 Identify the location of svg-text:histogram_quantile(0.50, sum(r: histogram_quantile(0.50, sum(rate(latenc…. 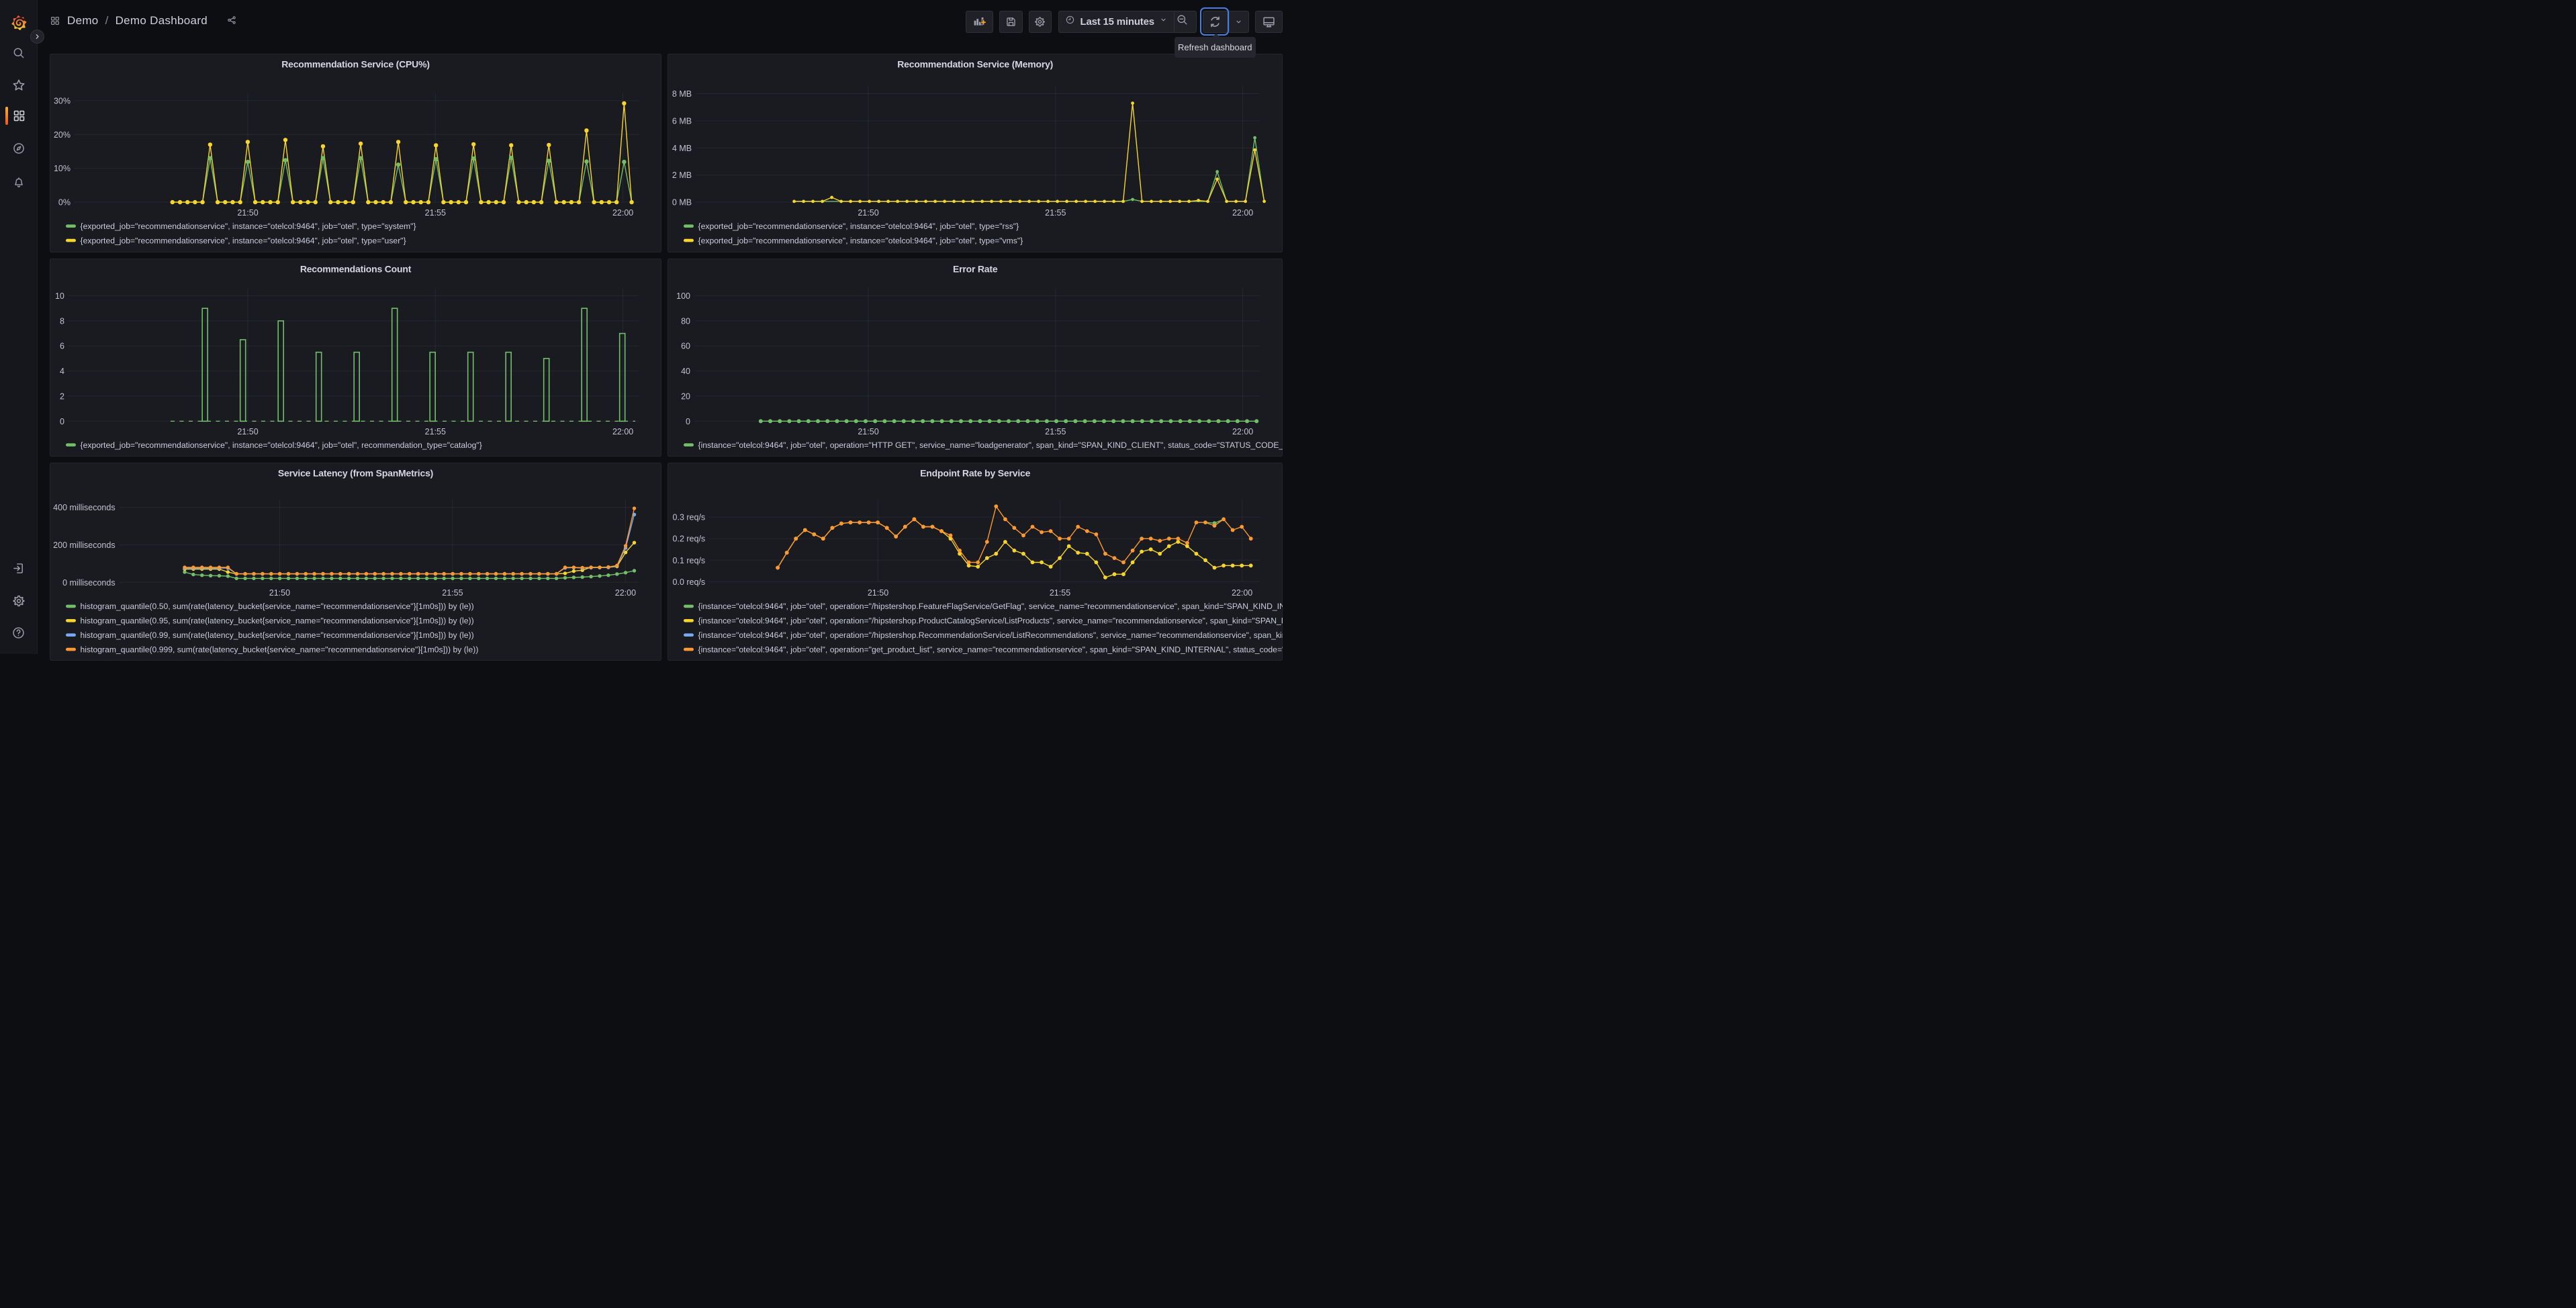
(277, 607).